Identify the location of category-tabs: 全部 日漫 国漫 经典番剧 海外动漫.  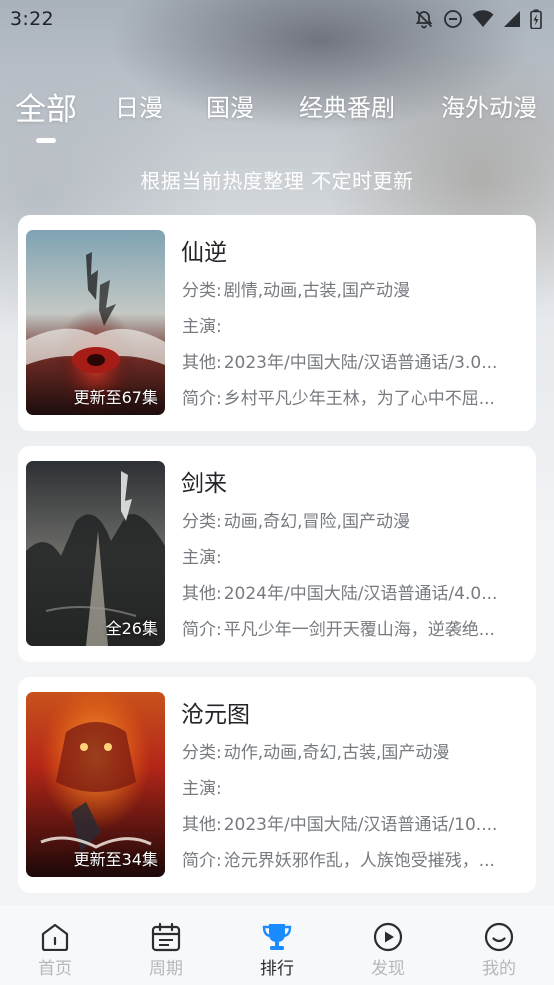
(277, 118).